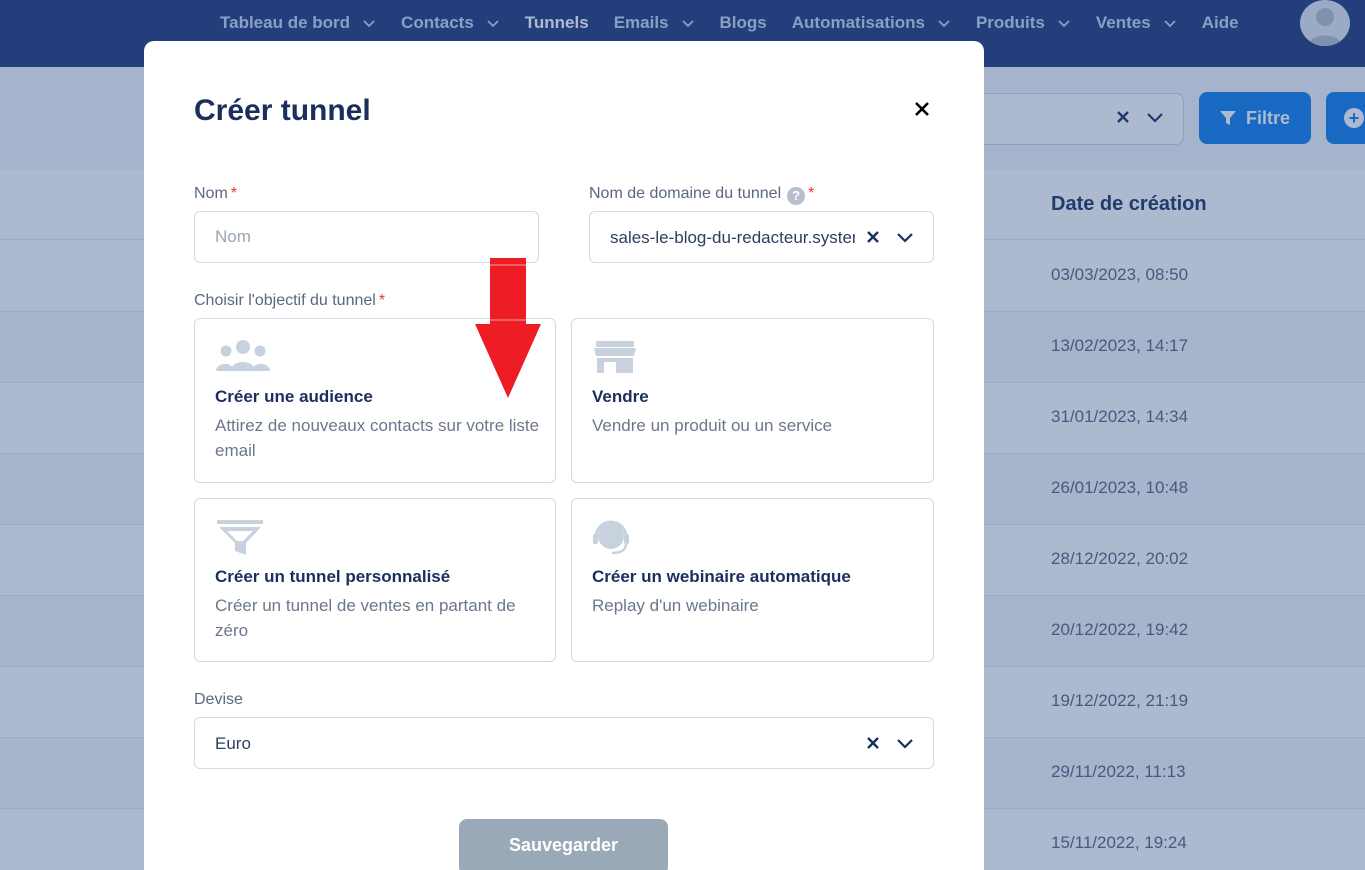  What do you see at coordinates (211, 193) in the screenshot?
I see `name-label-text: Nom` at bounding box center [211, 193].